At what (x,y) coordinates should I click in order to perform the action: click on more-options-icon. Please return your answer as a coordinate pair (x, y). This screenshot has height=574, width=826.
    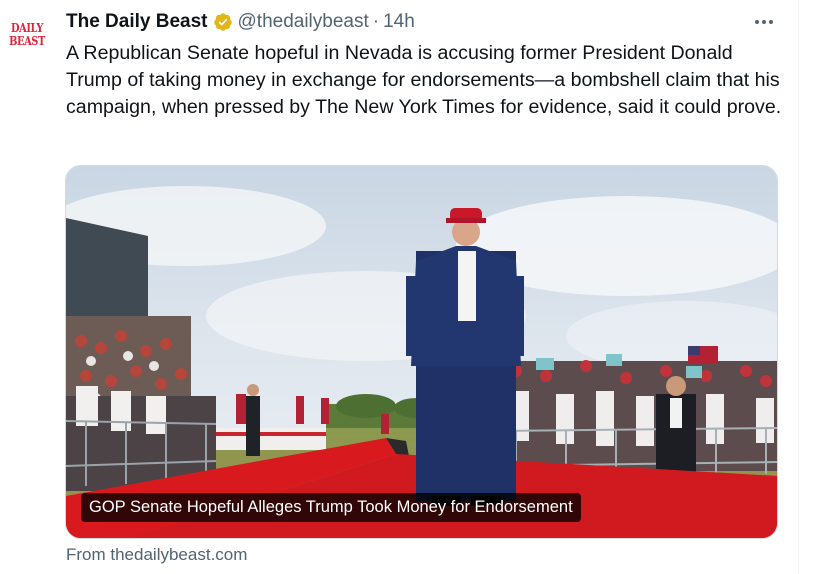
    Looking at the image, I should click on (764, 22).